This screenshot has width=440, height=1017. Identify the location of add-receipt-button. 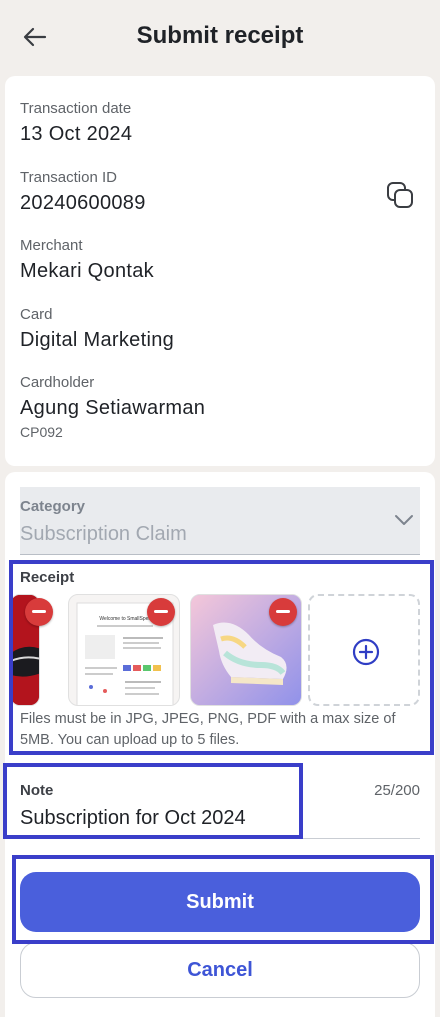
(364, 650).